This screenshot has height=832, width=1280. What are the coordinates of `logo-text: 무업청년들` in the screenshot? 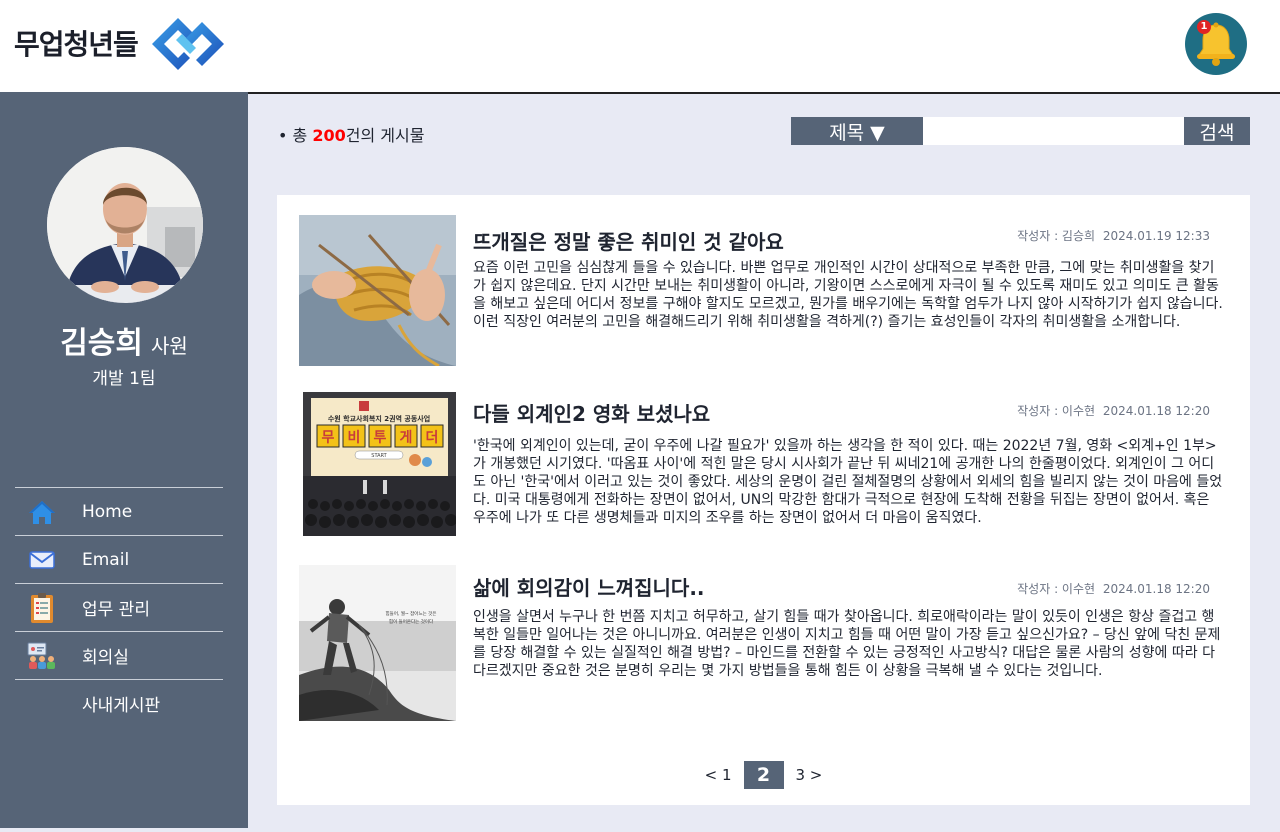 It's located at (76, 44).